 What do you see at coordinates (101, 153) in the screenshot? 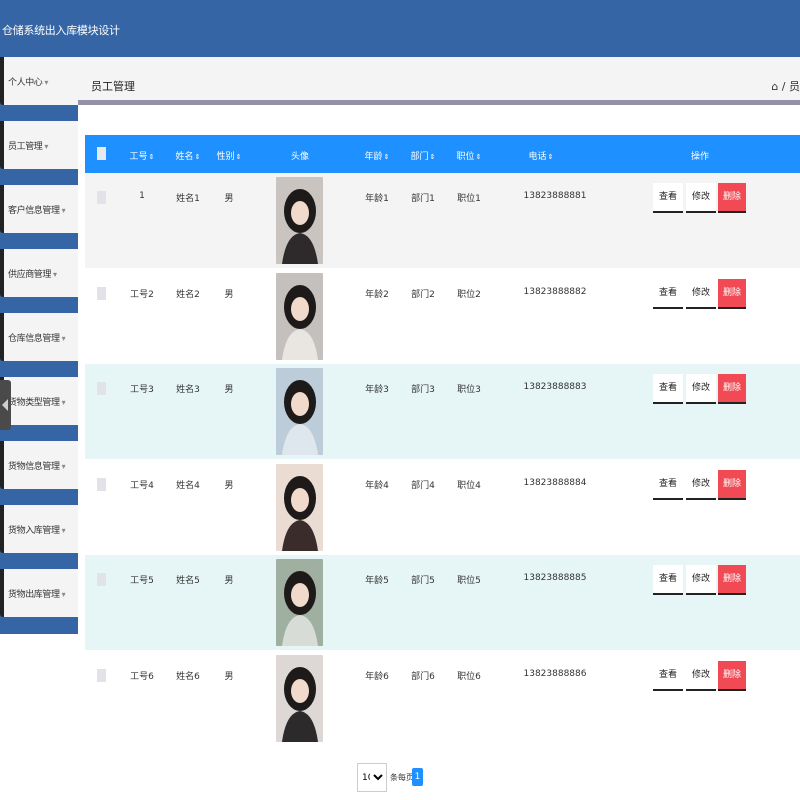
I see `select-all-checkbox` at bounding box center [101, 153].